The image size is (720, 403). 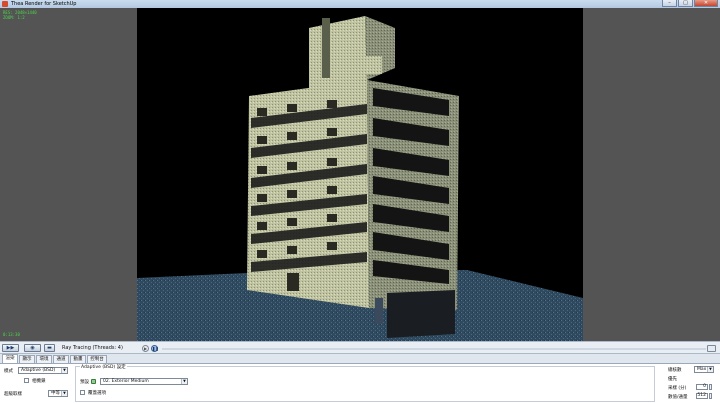 What do you see at coordinates (669, 3) in the screenshot?
I see `minimize-button: –` at bounding box center [669, 3].